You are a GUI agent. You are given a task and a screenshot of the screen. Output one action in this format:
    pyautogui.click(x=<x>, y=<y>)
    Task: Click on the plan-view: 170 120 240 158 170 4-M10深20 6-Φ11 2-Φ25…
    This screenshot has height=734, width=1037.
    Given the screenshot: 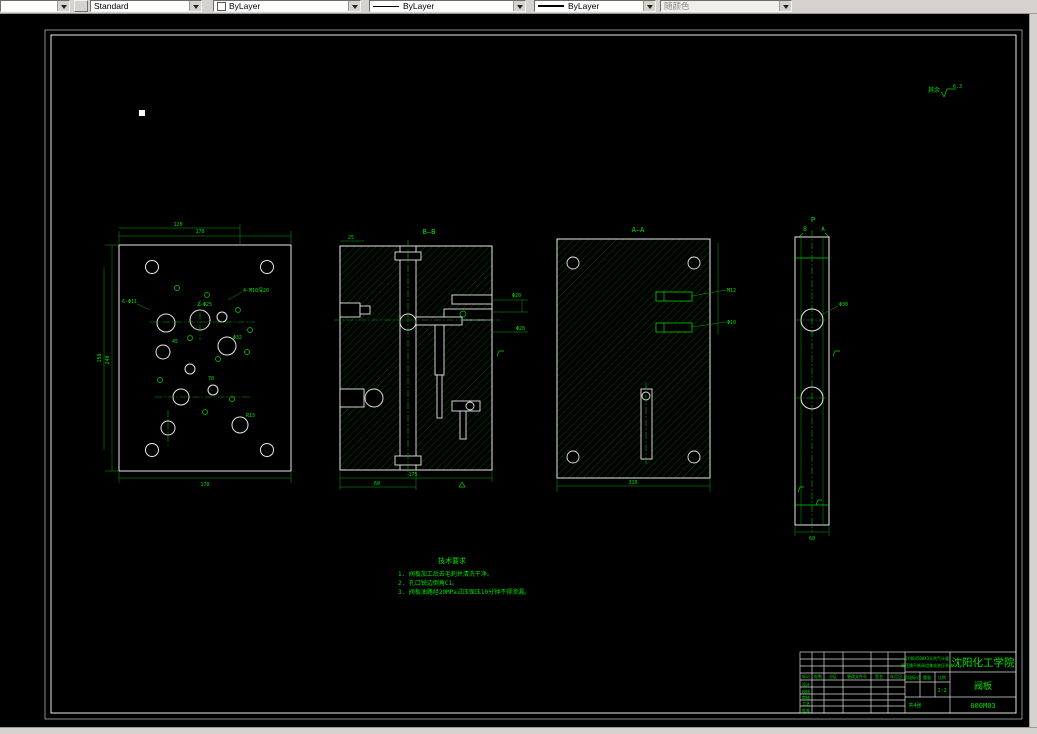 What is the action you would take?
    pyautogui.click(x=194, y=355)
    